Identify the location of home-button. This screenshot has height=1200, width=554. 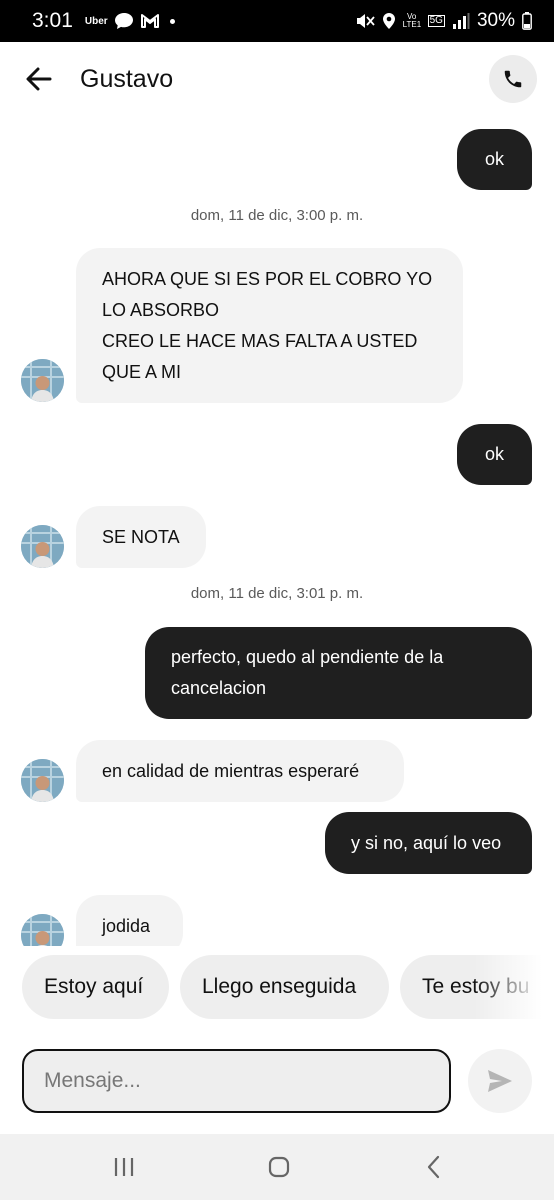
(279, 1167).